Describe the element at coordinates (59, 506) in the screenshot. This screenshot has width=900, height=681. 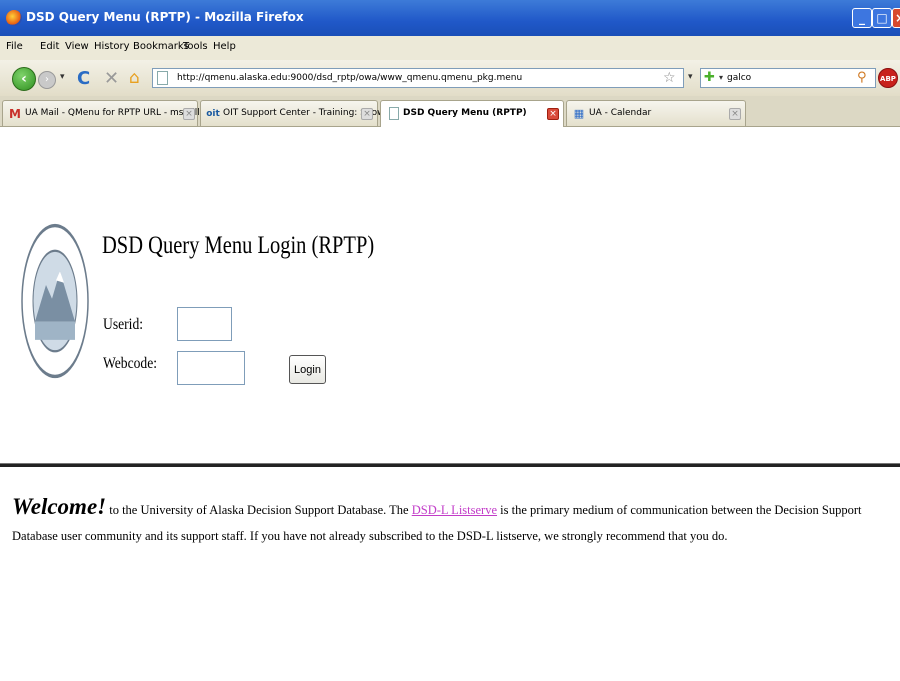
I see `welcome-heading: Welcome!` at that location.